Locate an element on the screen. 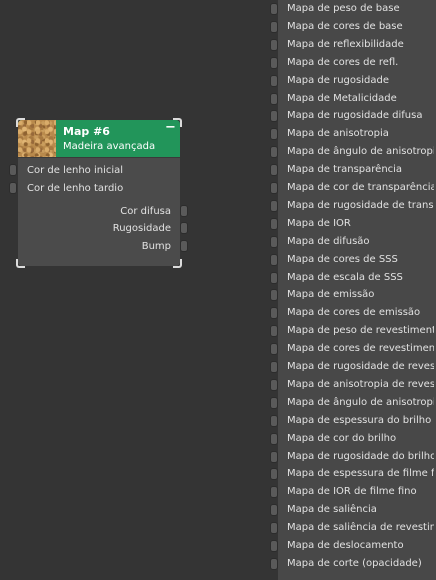 The height and width of the screenshot is (580, 436). map-input-row: Mapa de reflexibilidade is located at coordinates (353, 45).